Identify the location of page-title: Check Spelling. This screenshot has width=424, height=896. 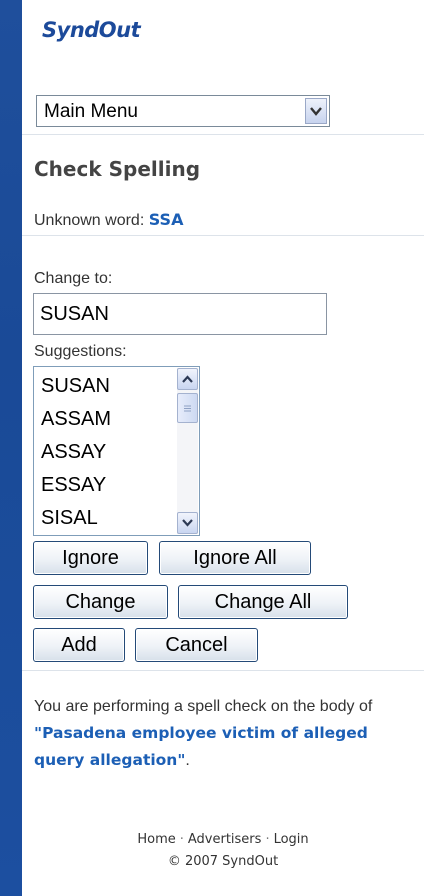
(117, 169).